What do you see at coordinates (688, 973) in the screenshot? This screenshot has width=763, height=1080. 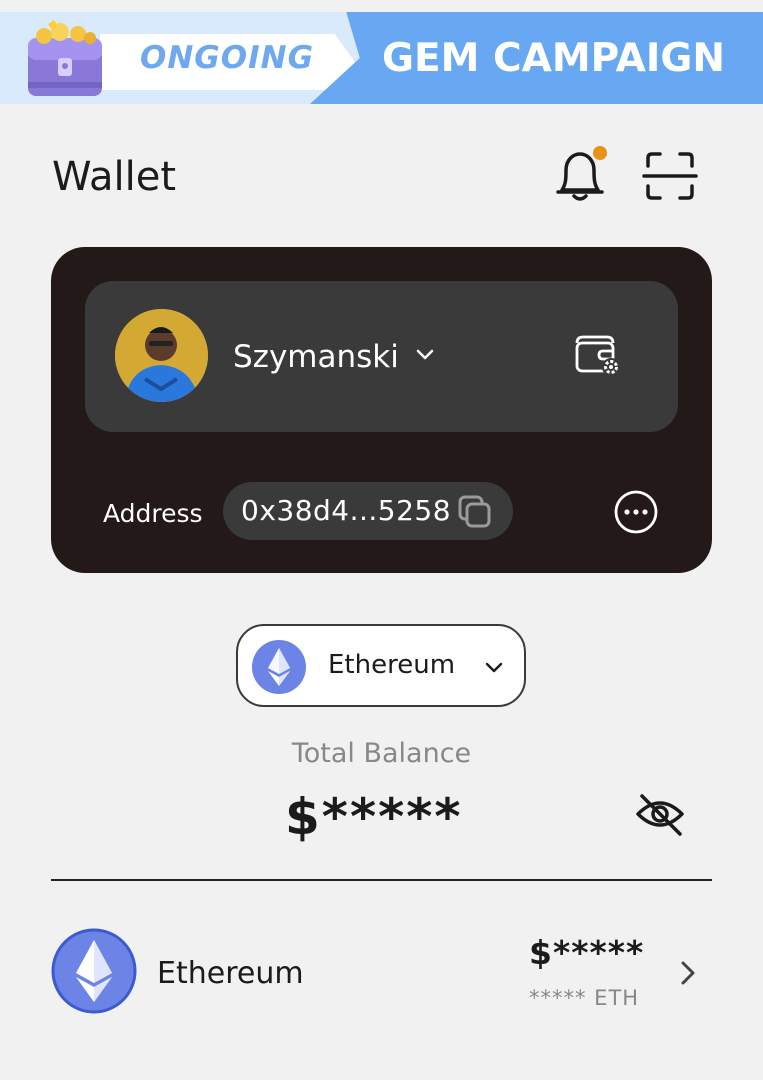 I see `chevron-right-icon` at bounding box center [688, 973].